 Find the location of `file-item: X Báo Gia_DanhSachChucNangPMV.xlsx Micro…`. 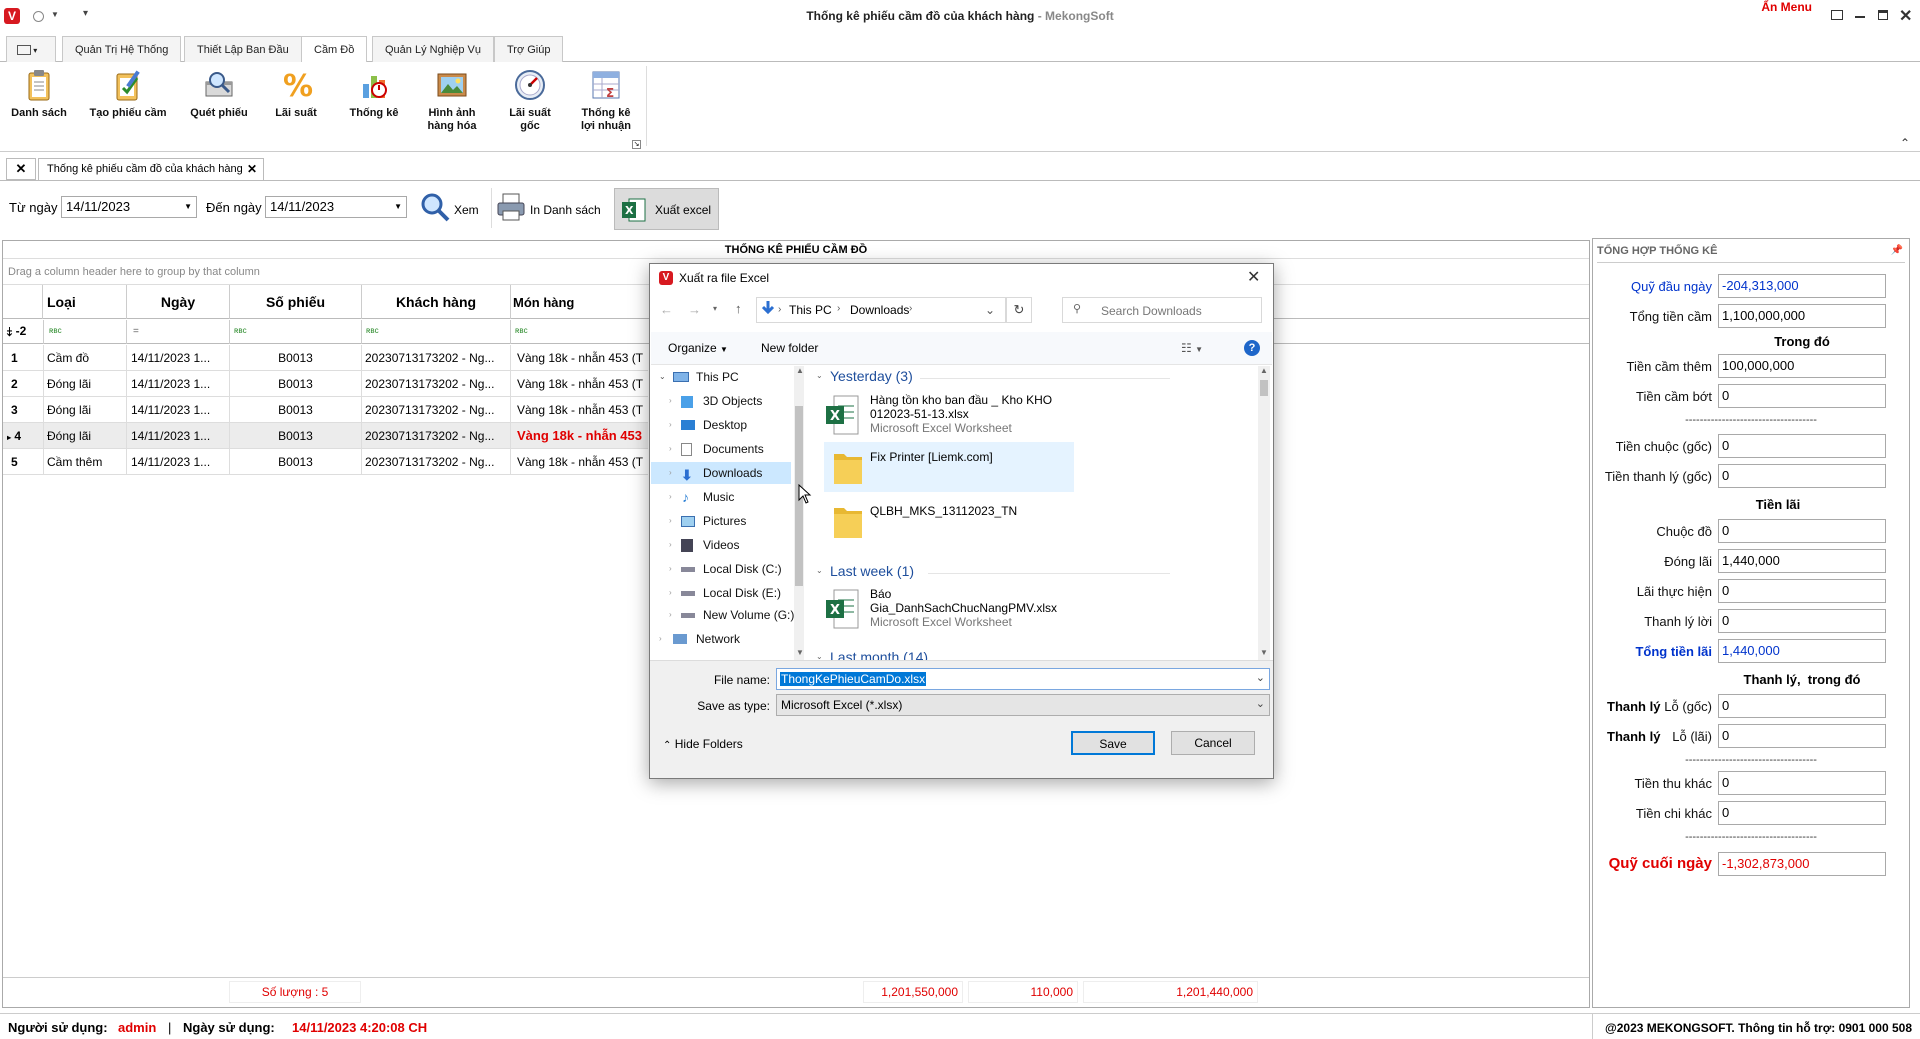

file-item: X Báo Gia_DanhSachChucNangPMV.xlsx Micro… is located at coordinates (954, 609).